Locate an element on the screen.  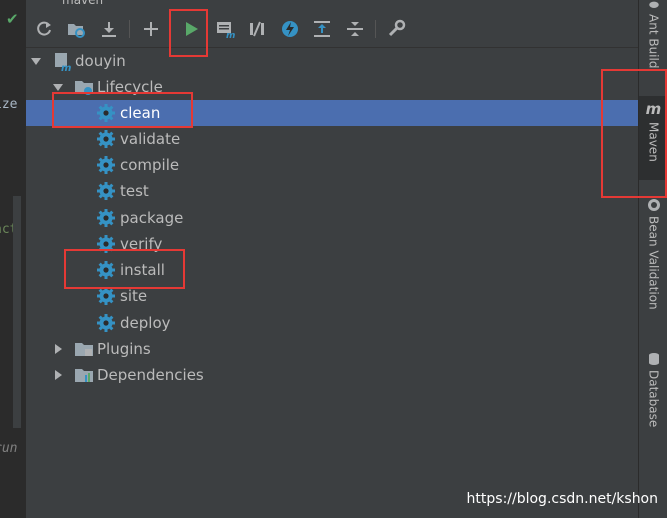
tab-maven: m Maven is located at coordinates (653, 138).